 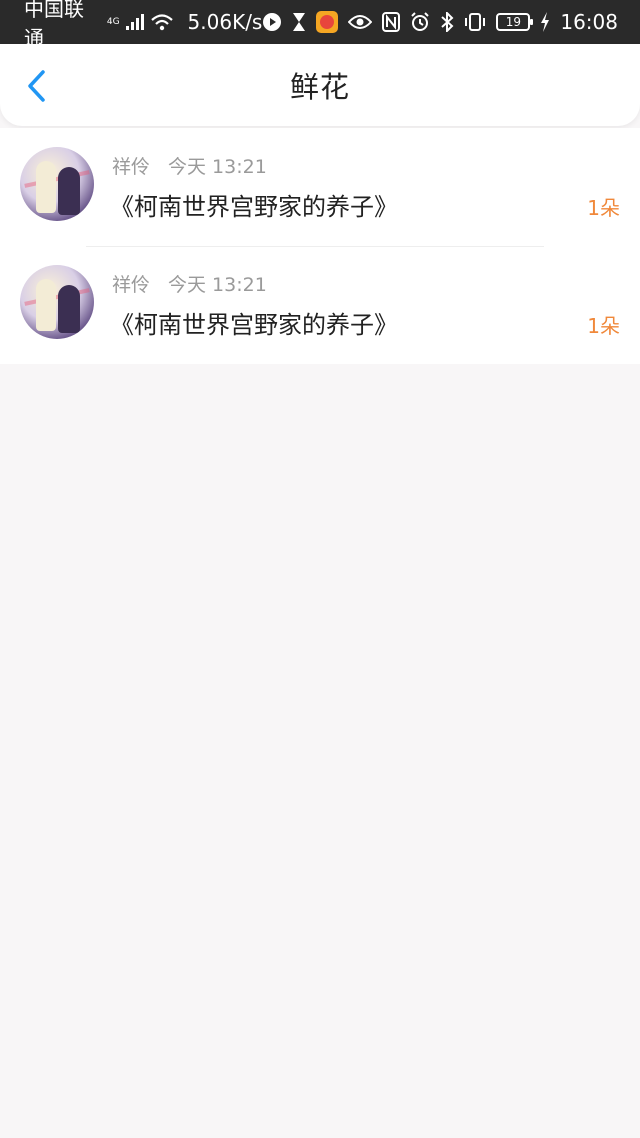 I want to click on status-right: 19 16:08, so click(x=440, y=22).